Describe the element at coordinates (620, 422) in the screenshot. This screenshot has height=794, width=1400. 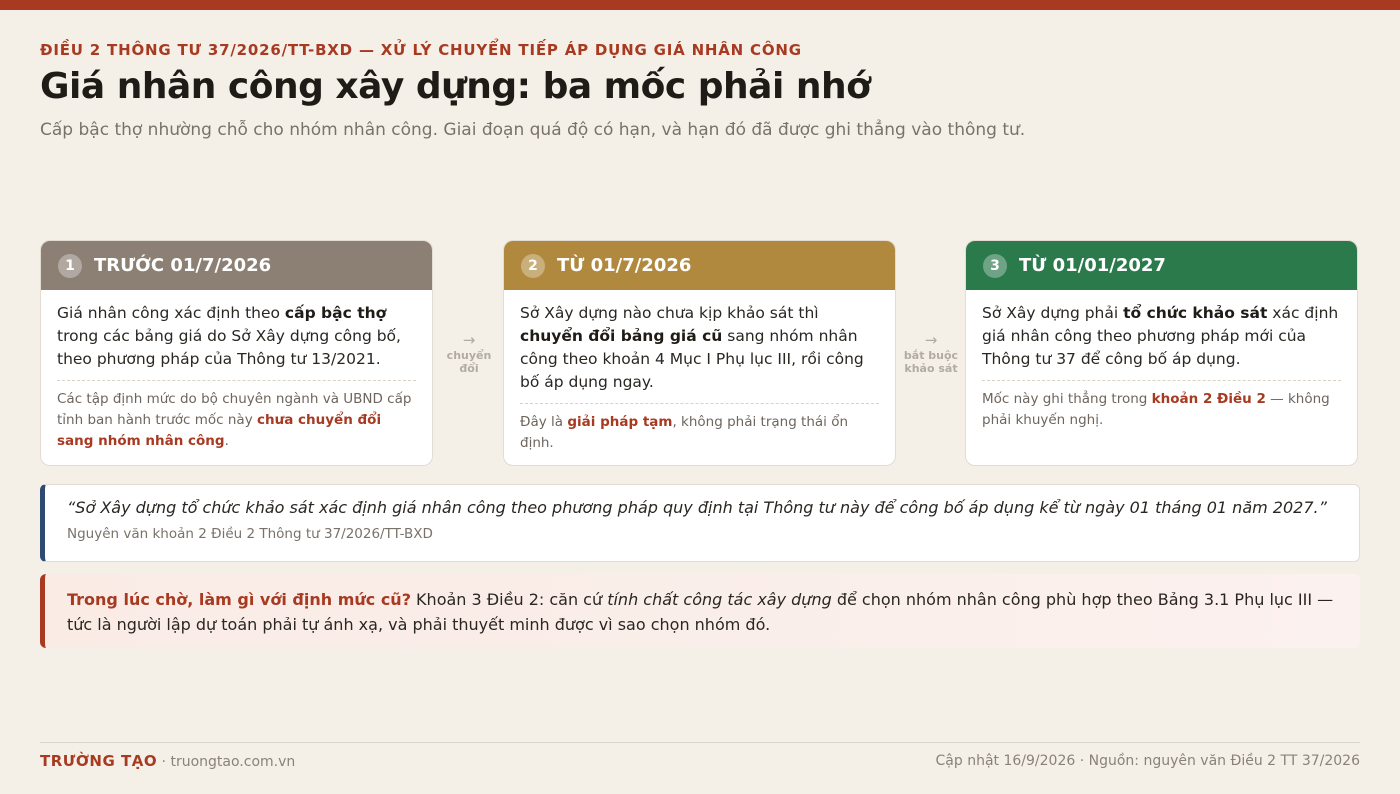
I see `stage-note-highlight: giải pháp tạm` at that location.